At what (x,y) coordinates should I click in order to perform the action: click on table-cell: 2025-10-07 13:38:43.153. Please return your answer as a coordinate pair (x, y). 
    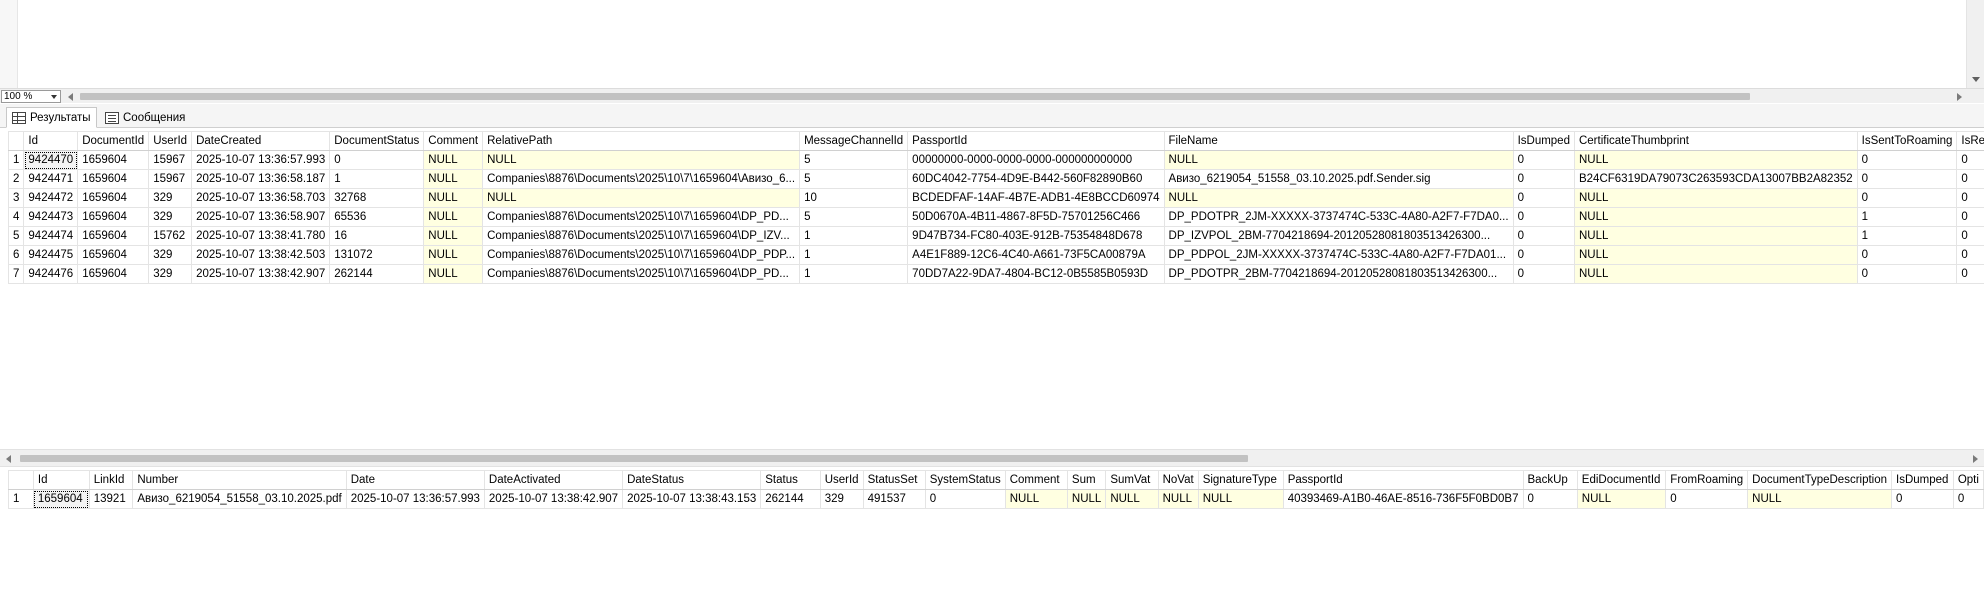
    Looking at the image, I should click on (692, 499).